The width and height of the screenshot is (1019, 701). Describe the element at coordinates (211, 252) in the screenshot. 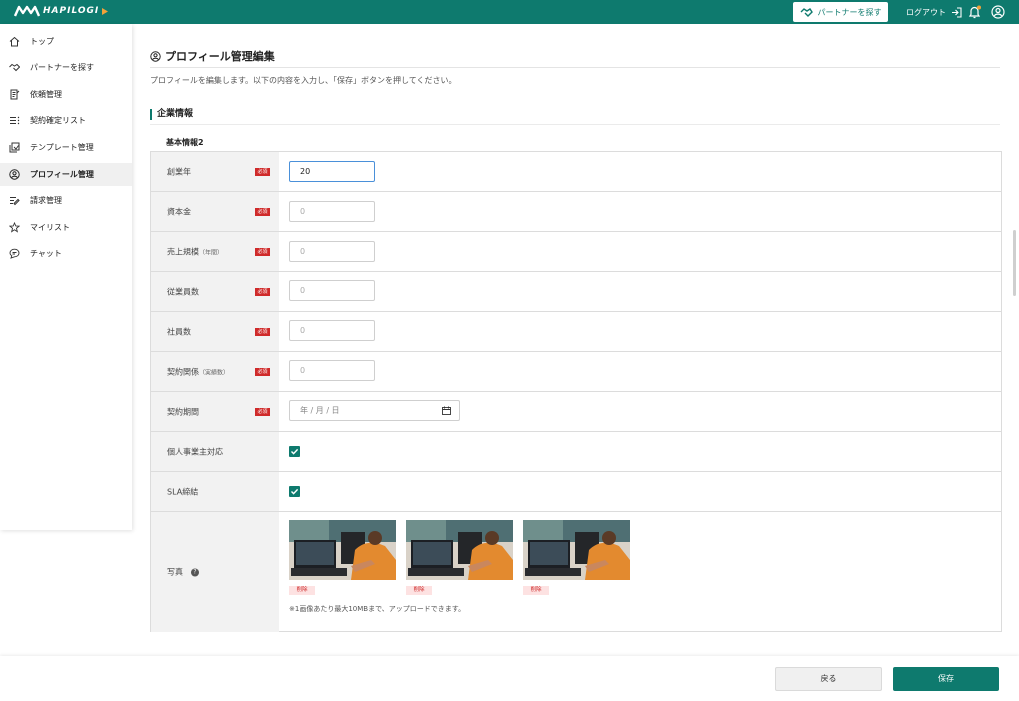

I see `field-label-suffix: （年間）` at that location.